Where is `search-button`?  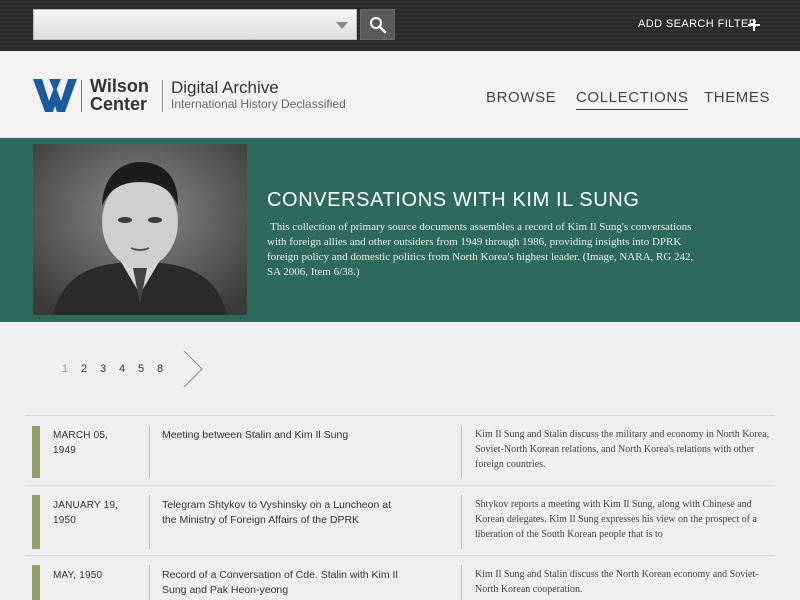 search-button is located at coordinates (377, 24).